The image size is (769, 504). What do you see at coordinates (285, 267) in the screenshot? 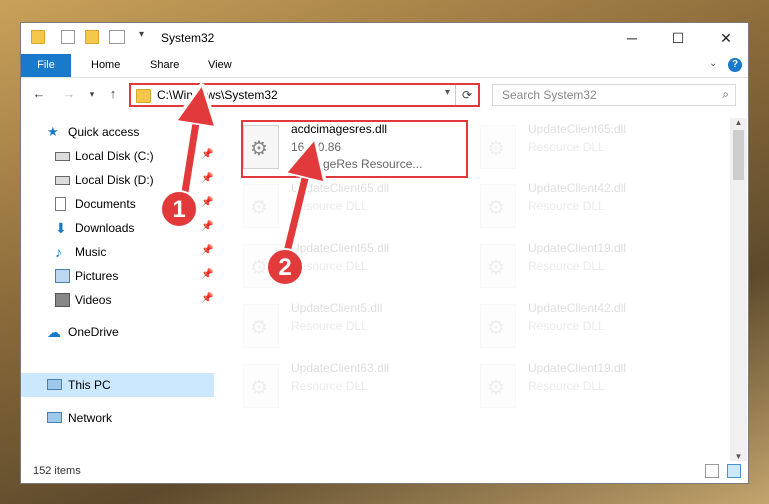
I see `callout-badge-2: 2` at bounding box center [285, 267].